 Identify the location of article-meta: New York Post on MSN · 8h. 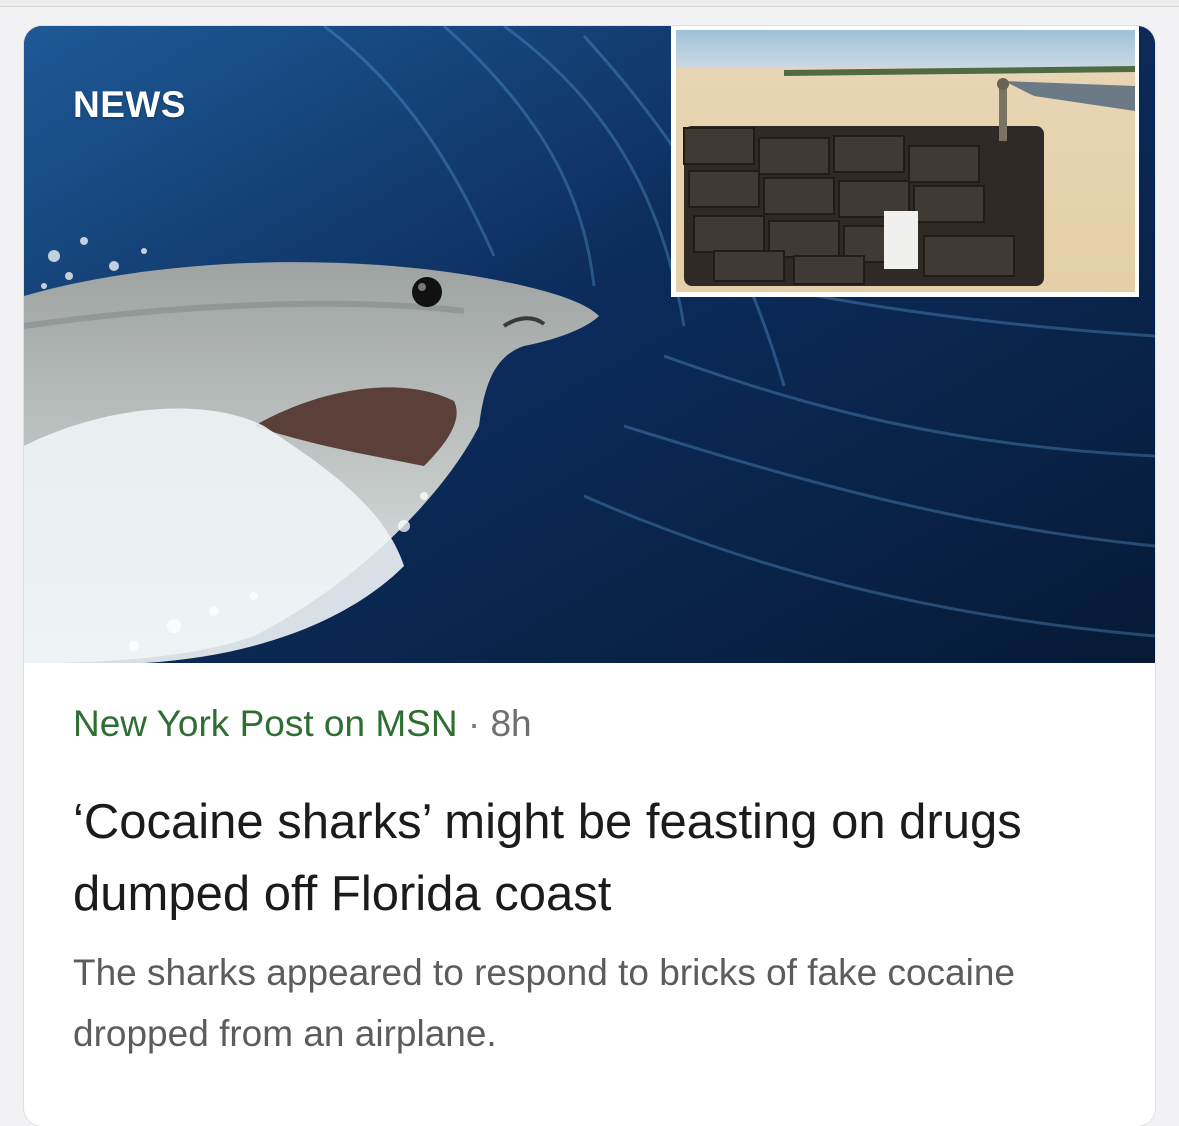
(302, 724).